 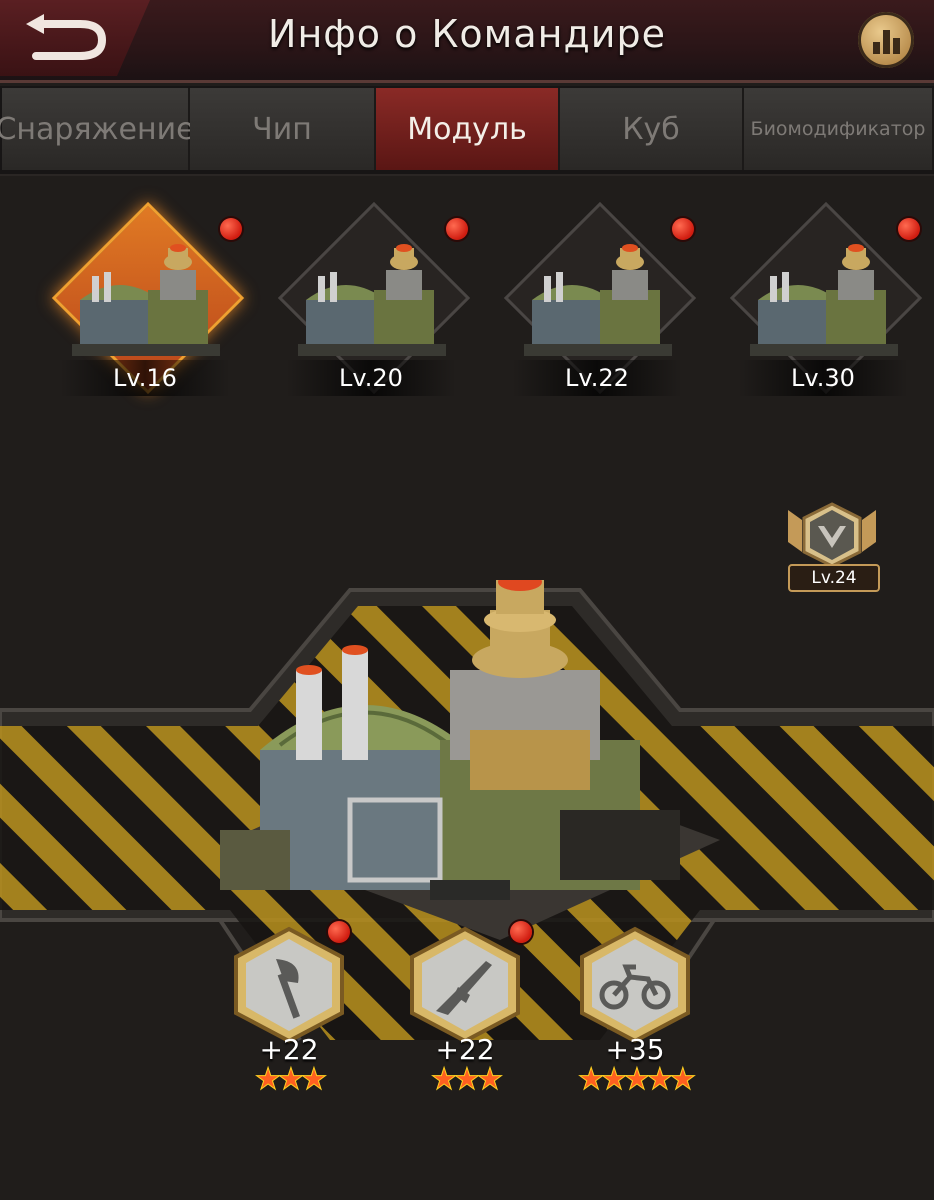 I want to click on module-item-2: Lv.20, so click(x=373, y=304).